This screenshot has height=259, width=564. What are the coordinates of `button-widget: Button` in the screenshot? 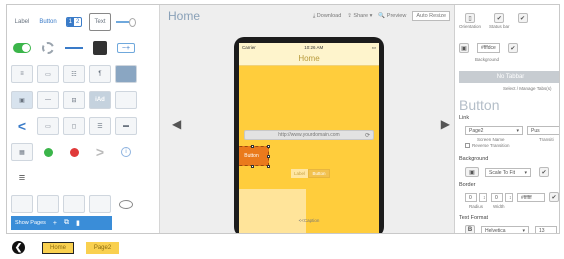 It's located at (48, 22).